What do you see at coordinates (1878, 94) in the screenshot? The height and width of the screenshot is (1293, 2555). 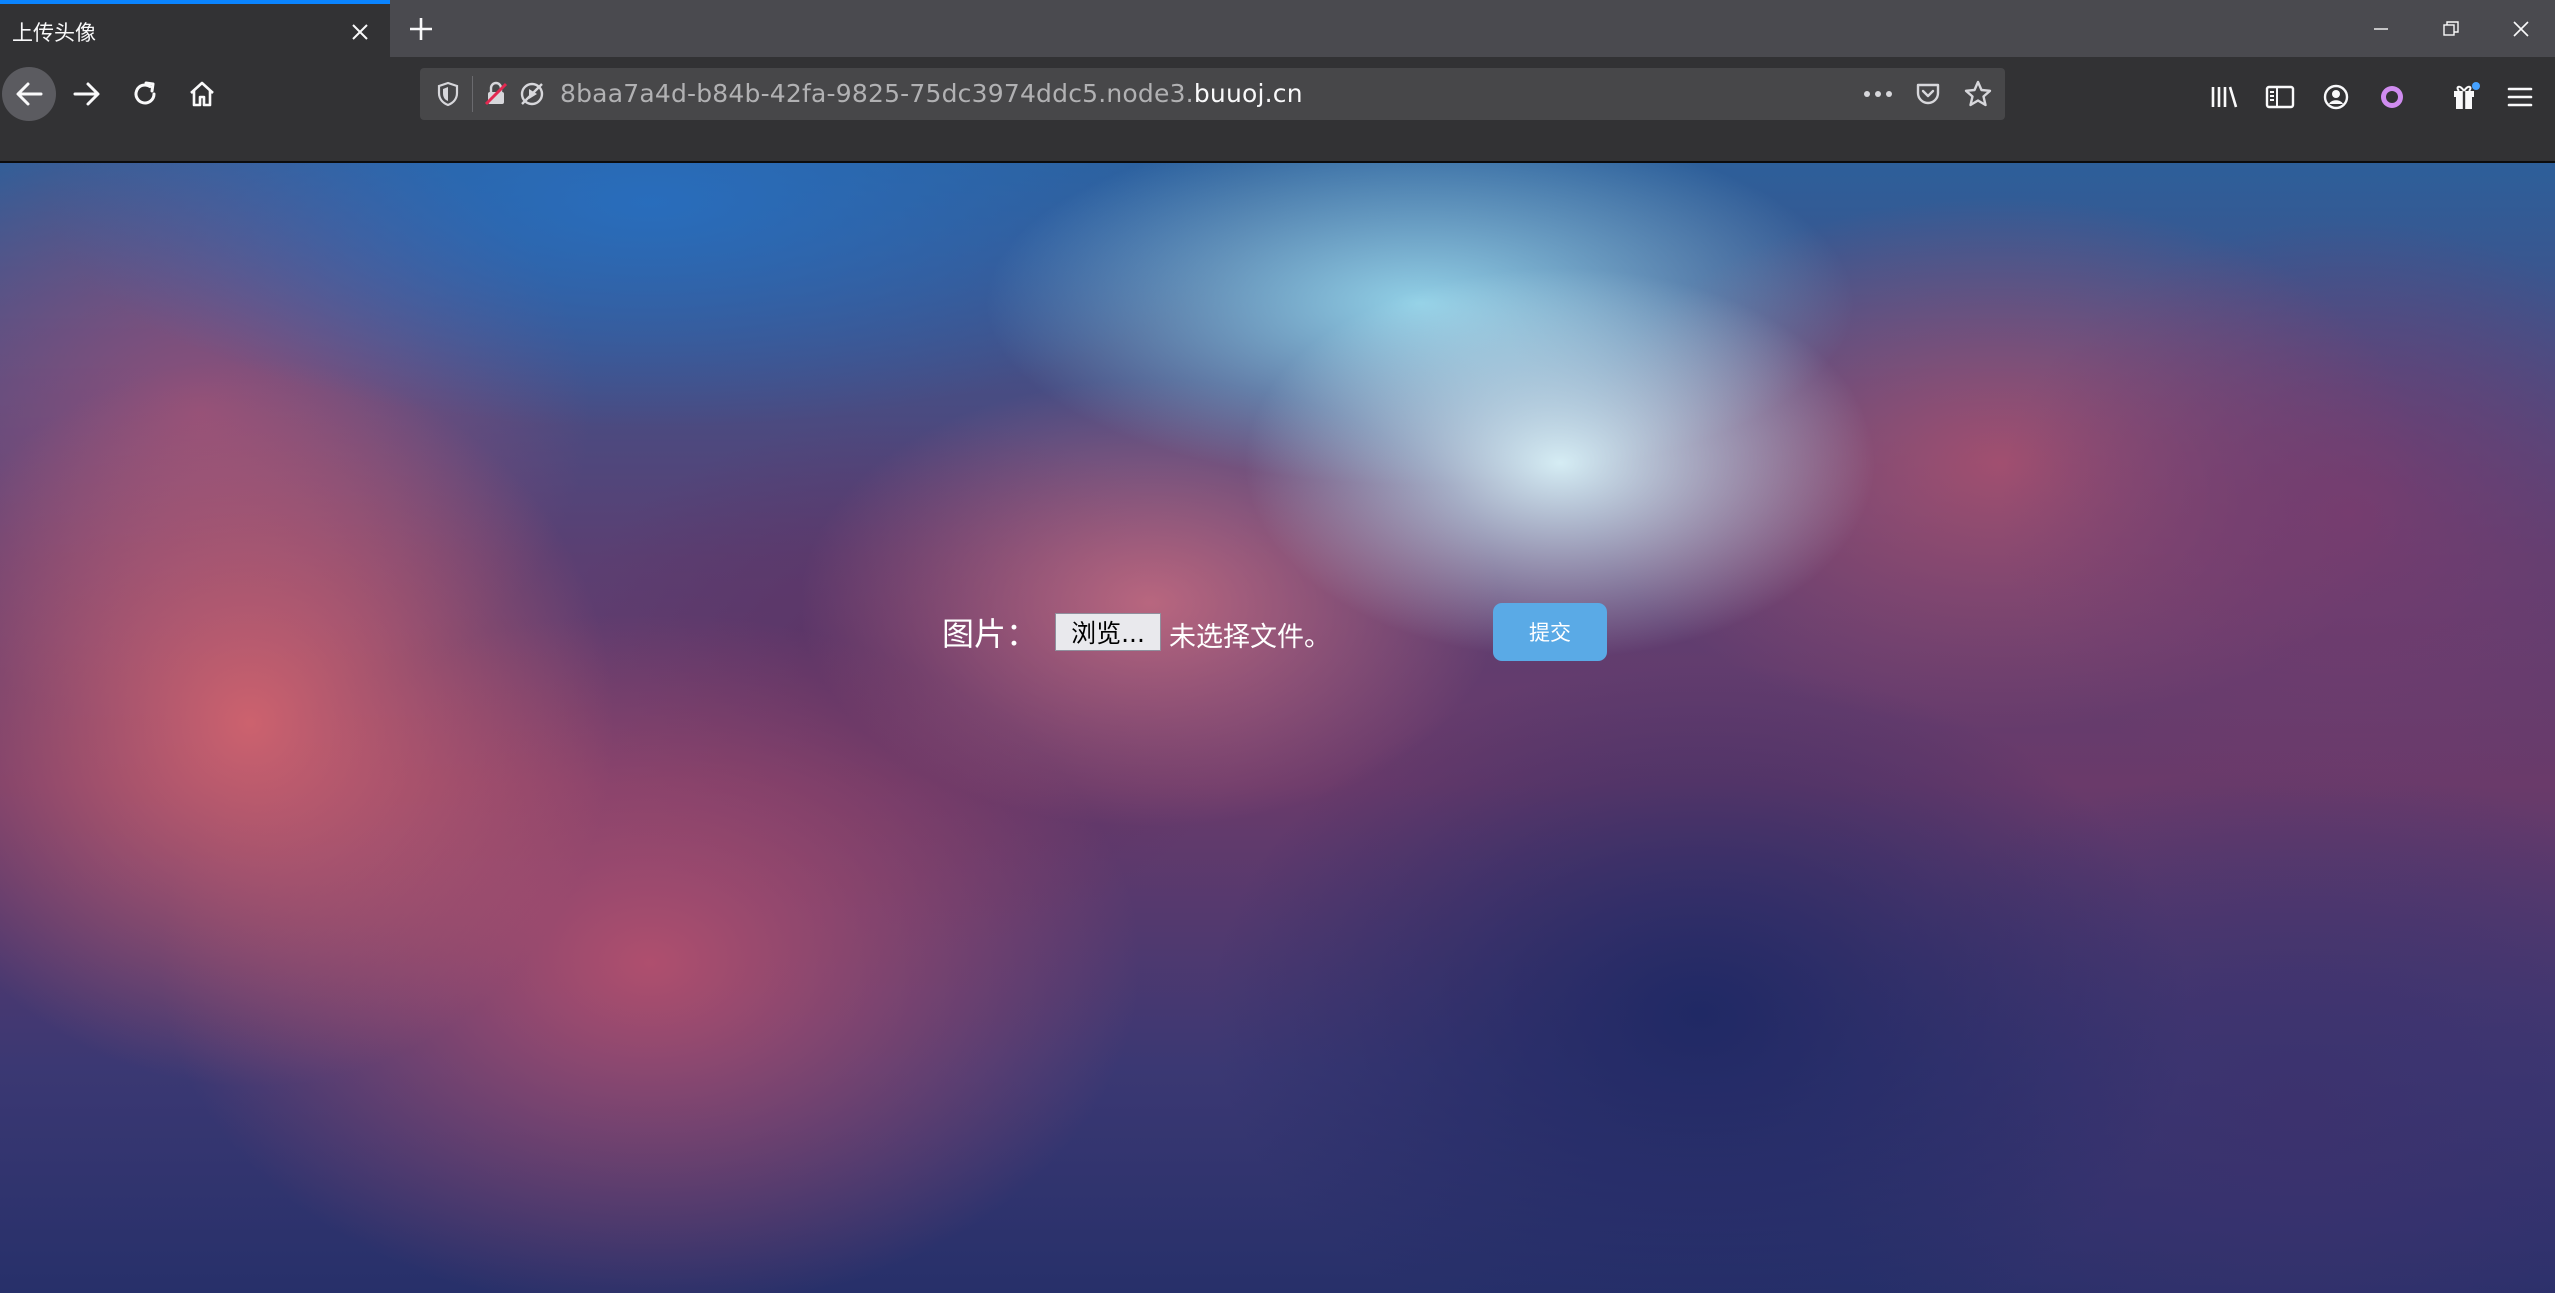 I see `page-actions-more-icon` at bounding box center [1878, 94].